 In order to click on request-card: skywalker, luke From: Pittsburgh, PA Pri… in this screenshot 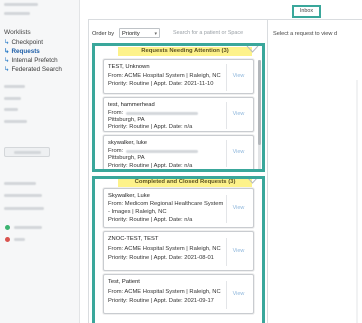, I will do `click(178, 152)`.